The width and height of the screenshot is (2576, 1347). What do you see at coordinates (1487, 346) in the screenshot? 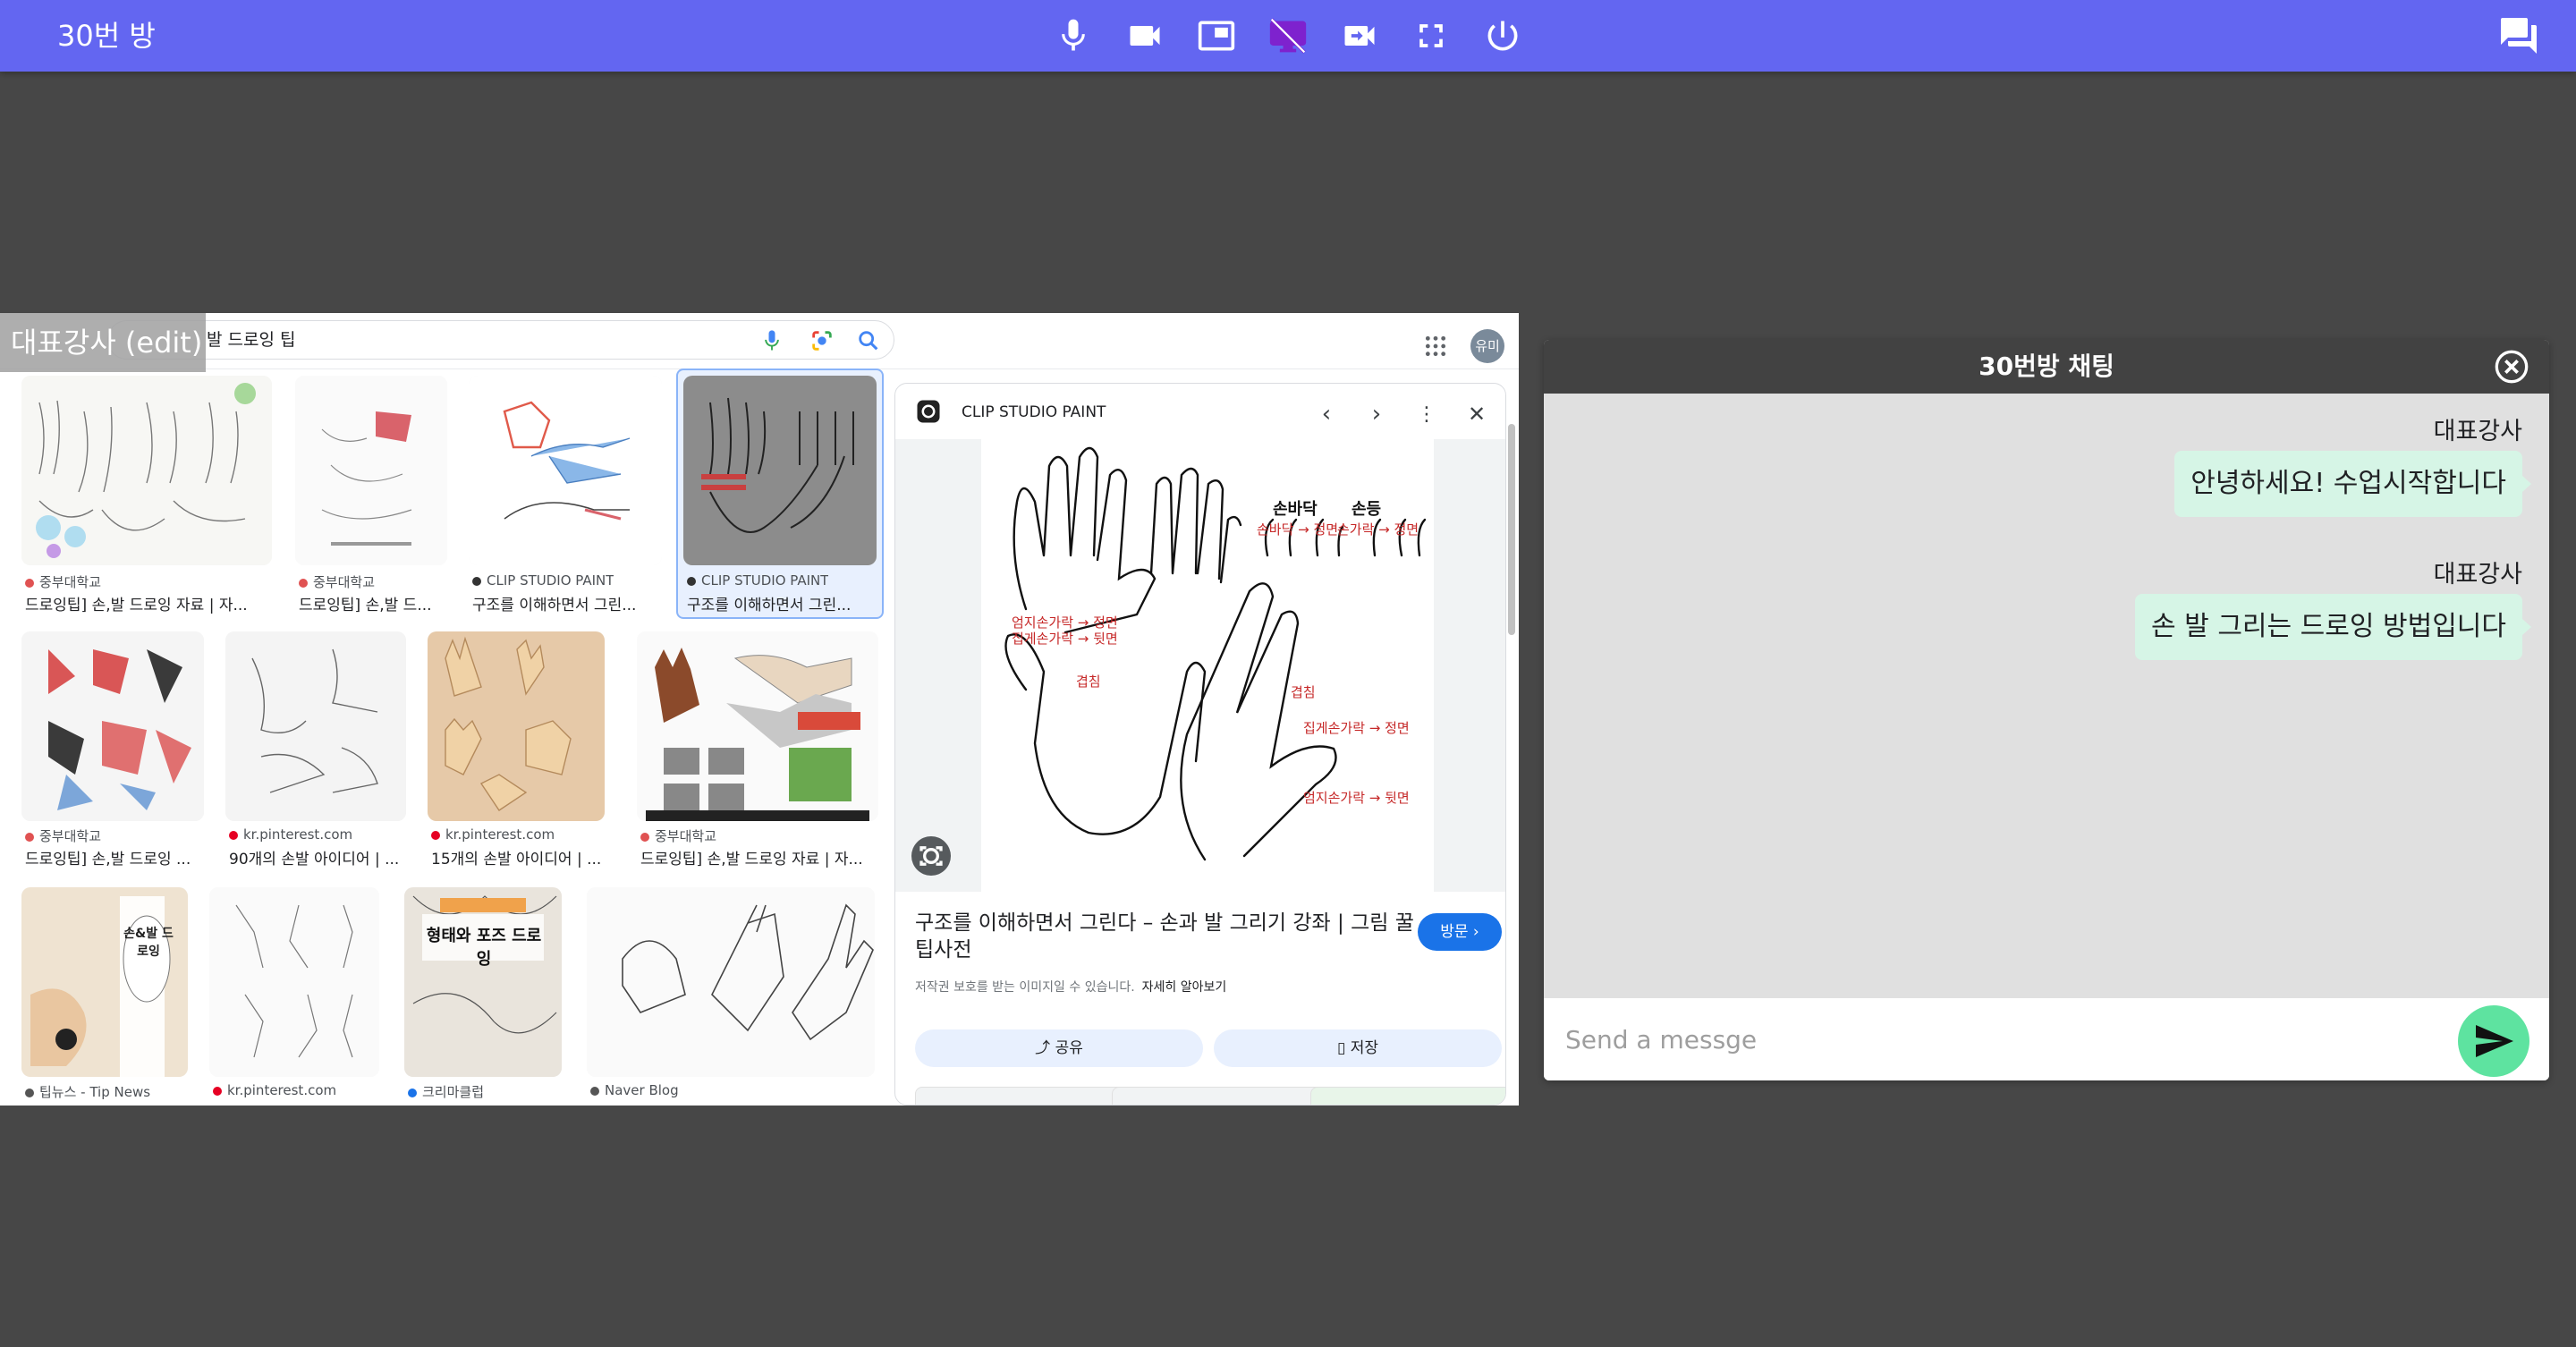
I see `profile-avatar: 유미` at bounding box center [1487, 346].